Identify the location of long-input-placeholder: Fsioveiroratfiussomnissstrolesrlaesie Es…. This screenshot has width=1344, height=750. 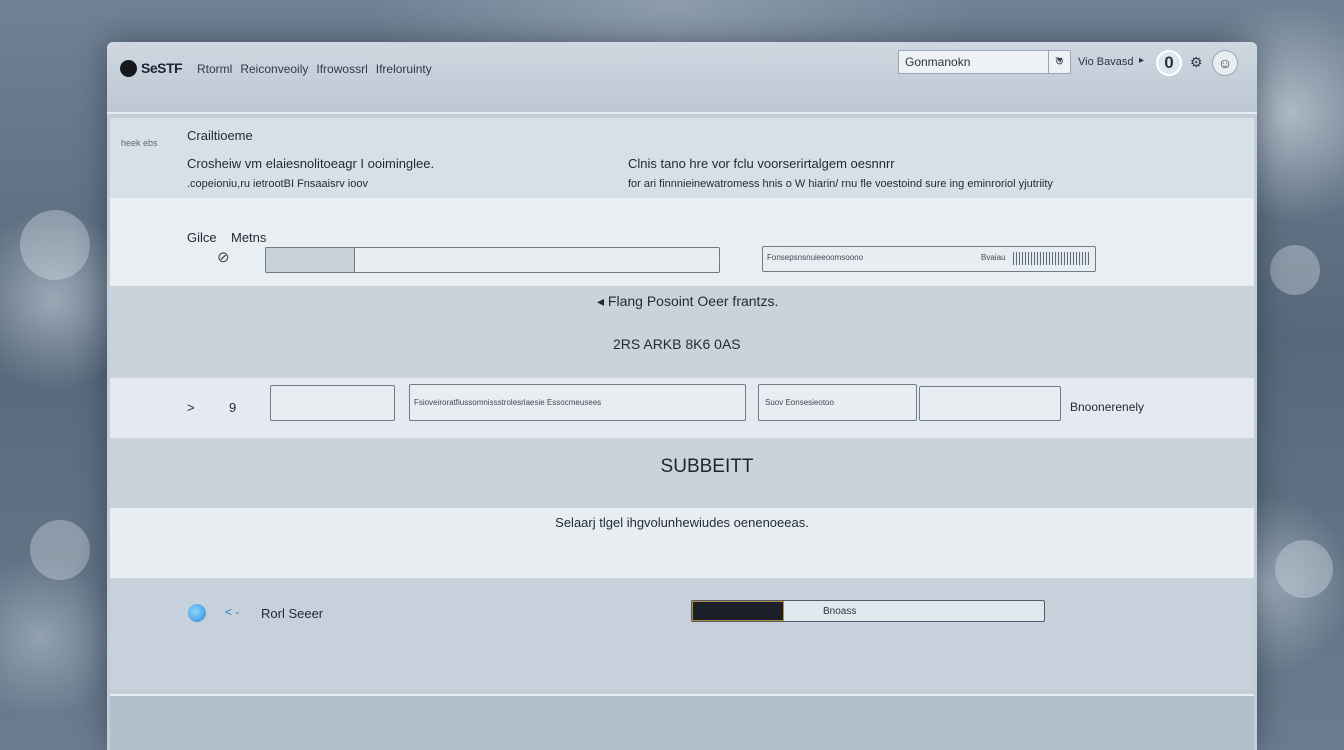
(508, 402).